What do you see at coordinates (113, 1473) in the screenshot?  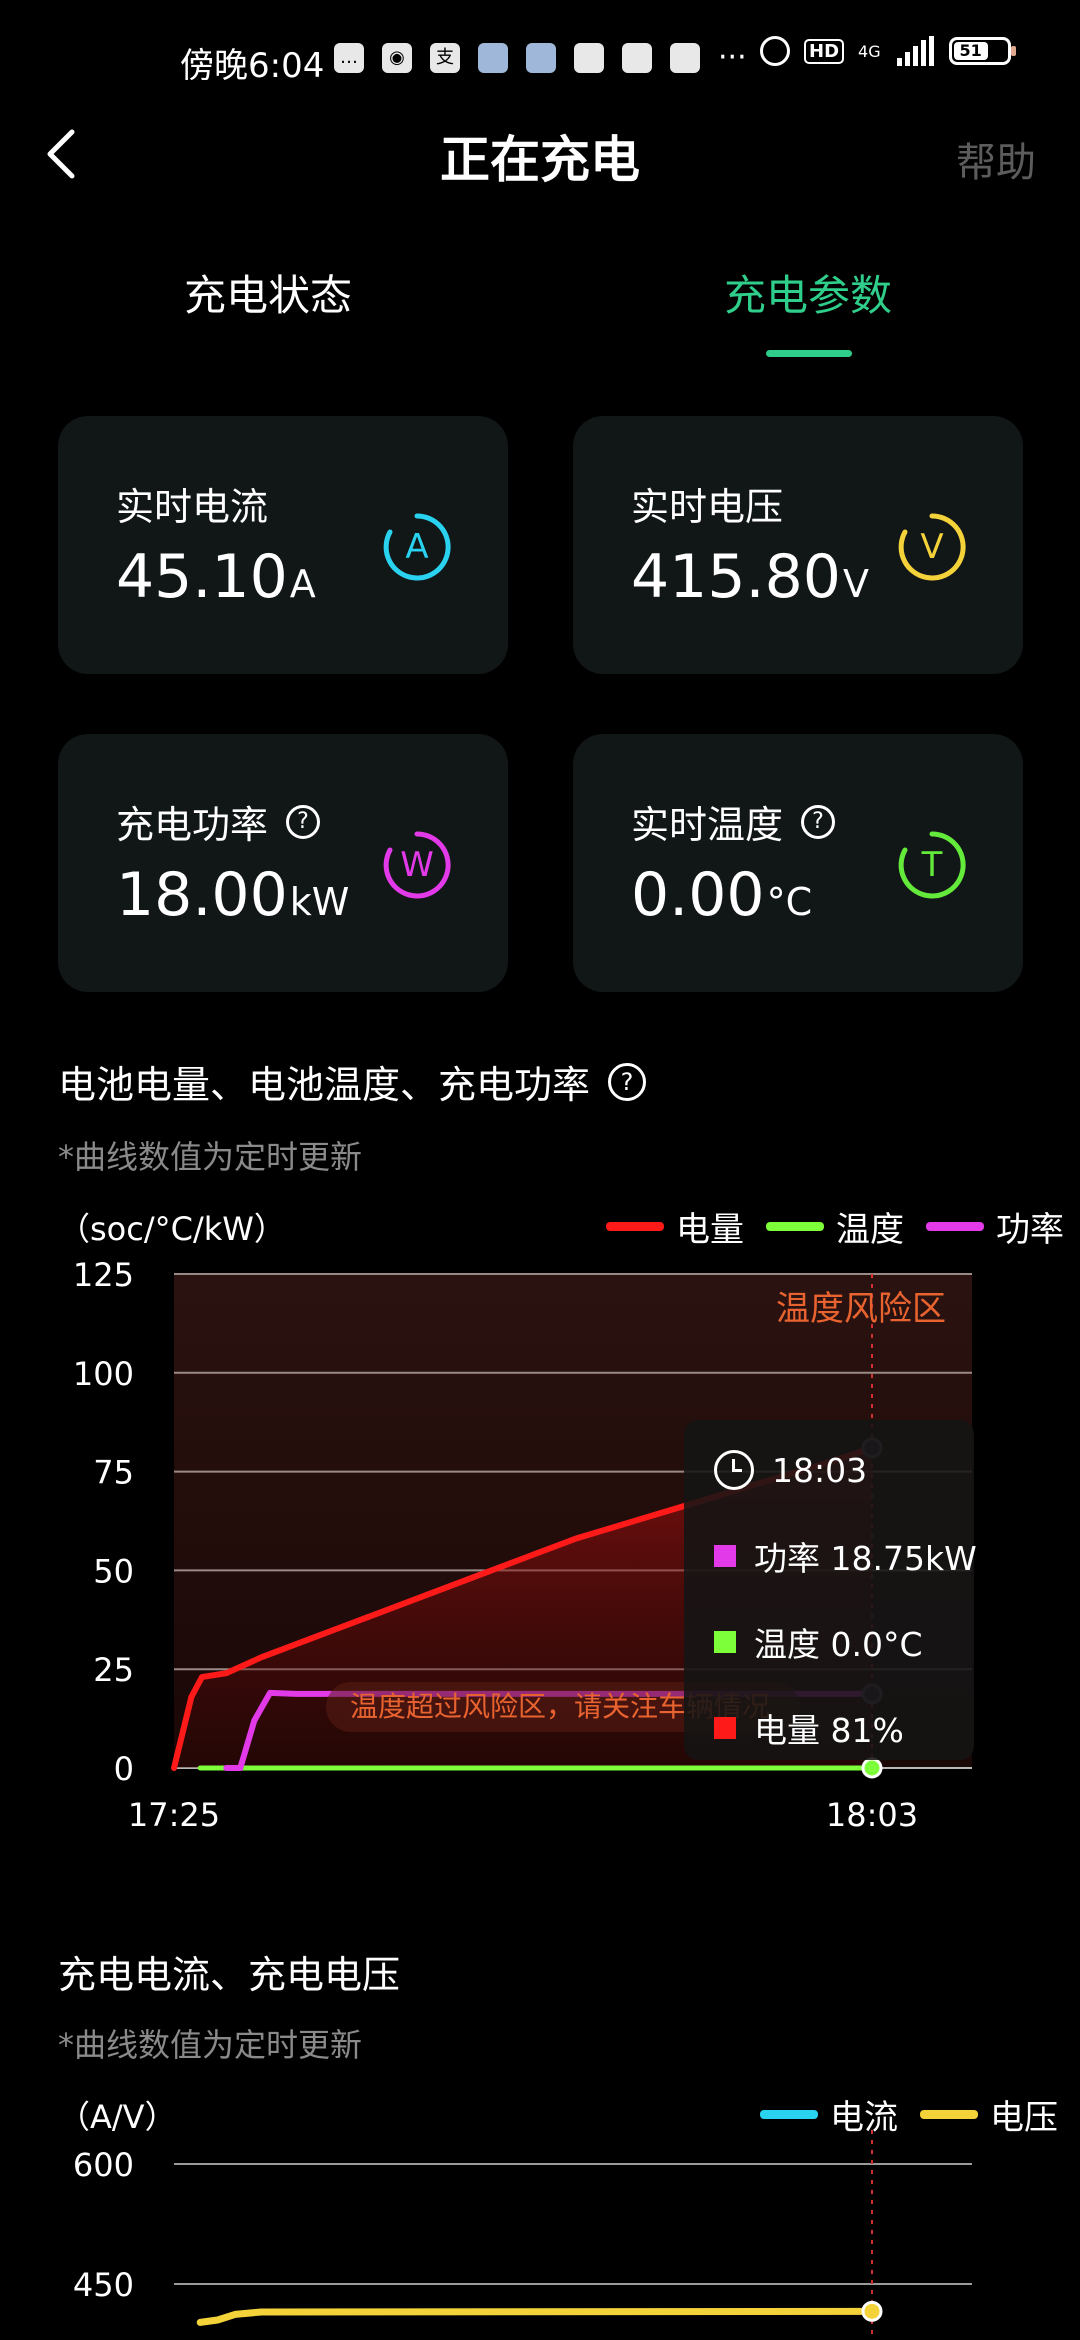 I see `y-tick-label: 75` at bounding box center [113, 1473].